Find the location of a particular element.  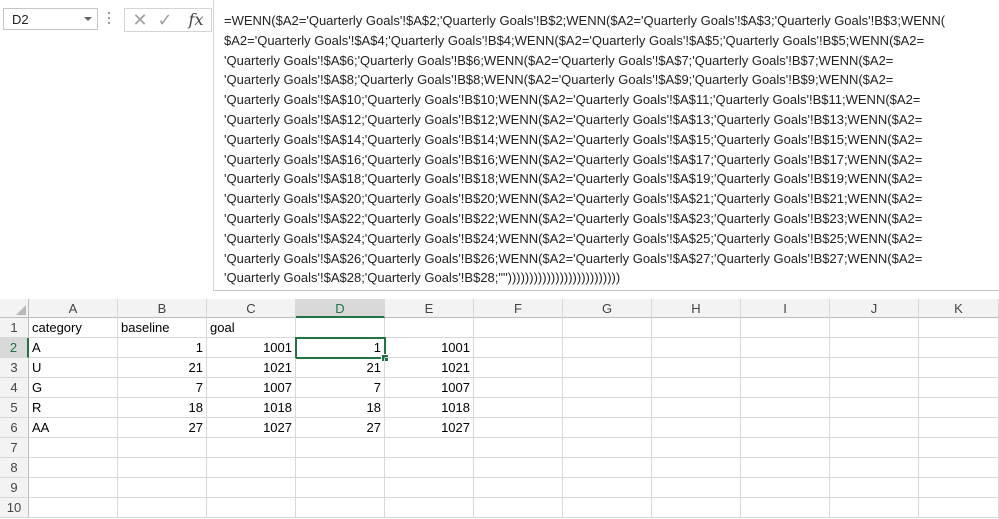

cell-d1 is located at coordinates (340, 328).